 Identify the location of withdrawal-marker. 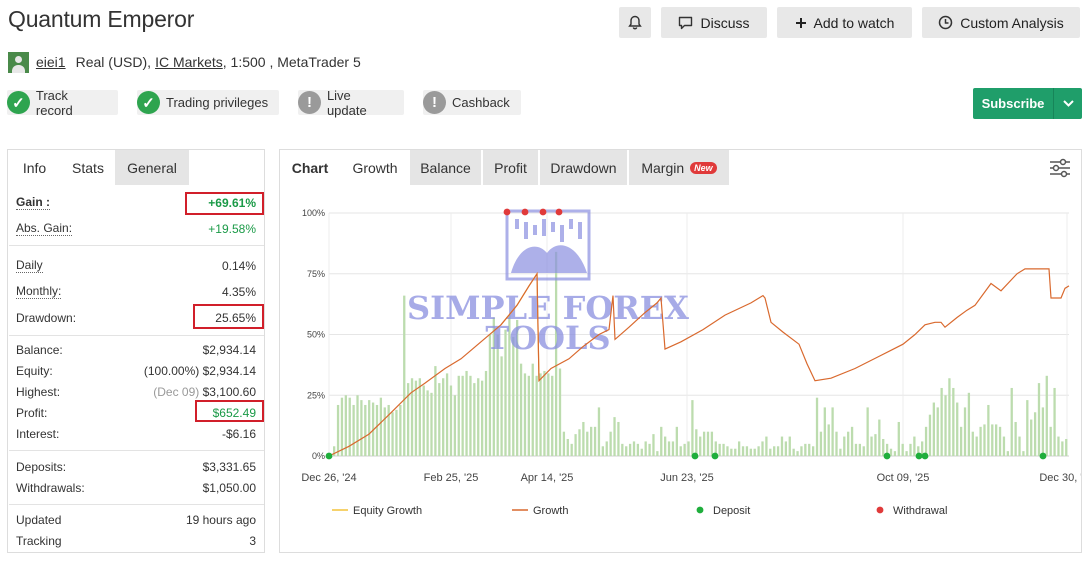
(559, 212).